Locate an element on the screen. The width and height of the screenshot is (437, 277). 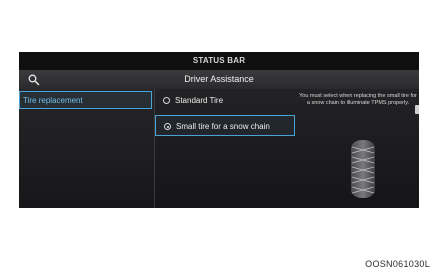
figure-code: OOSN061030L is located at coordinates (397, 264).